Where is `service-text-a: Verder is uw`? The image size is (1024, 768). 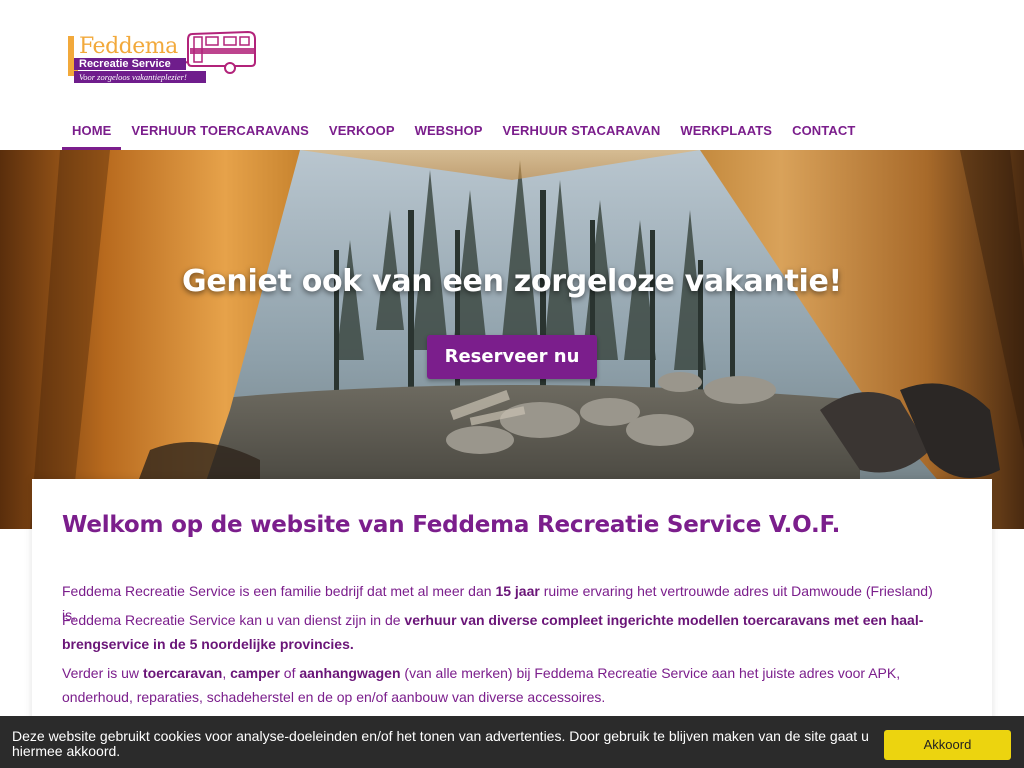
service-text-a: Verder is uw is located at coordinates (102, 673).